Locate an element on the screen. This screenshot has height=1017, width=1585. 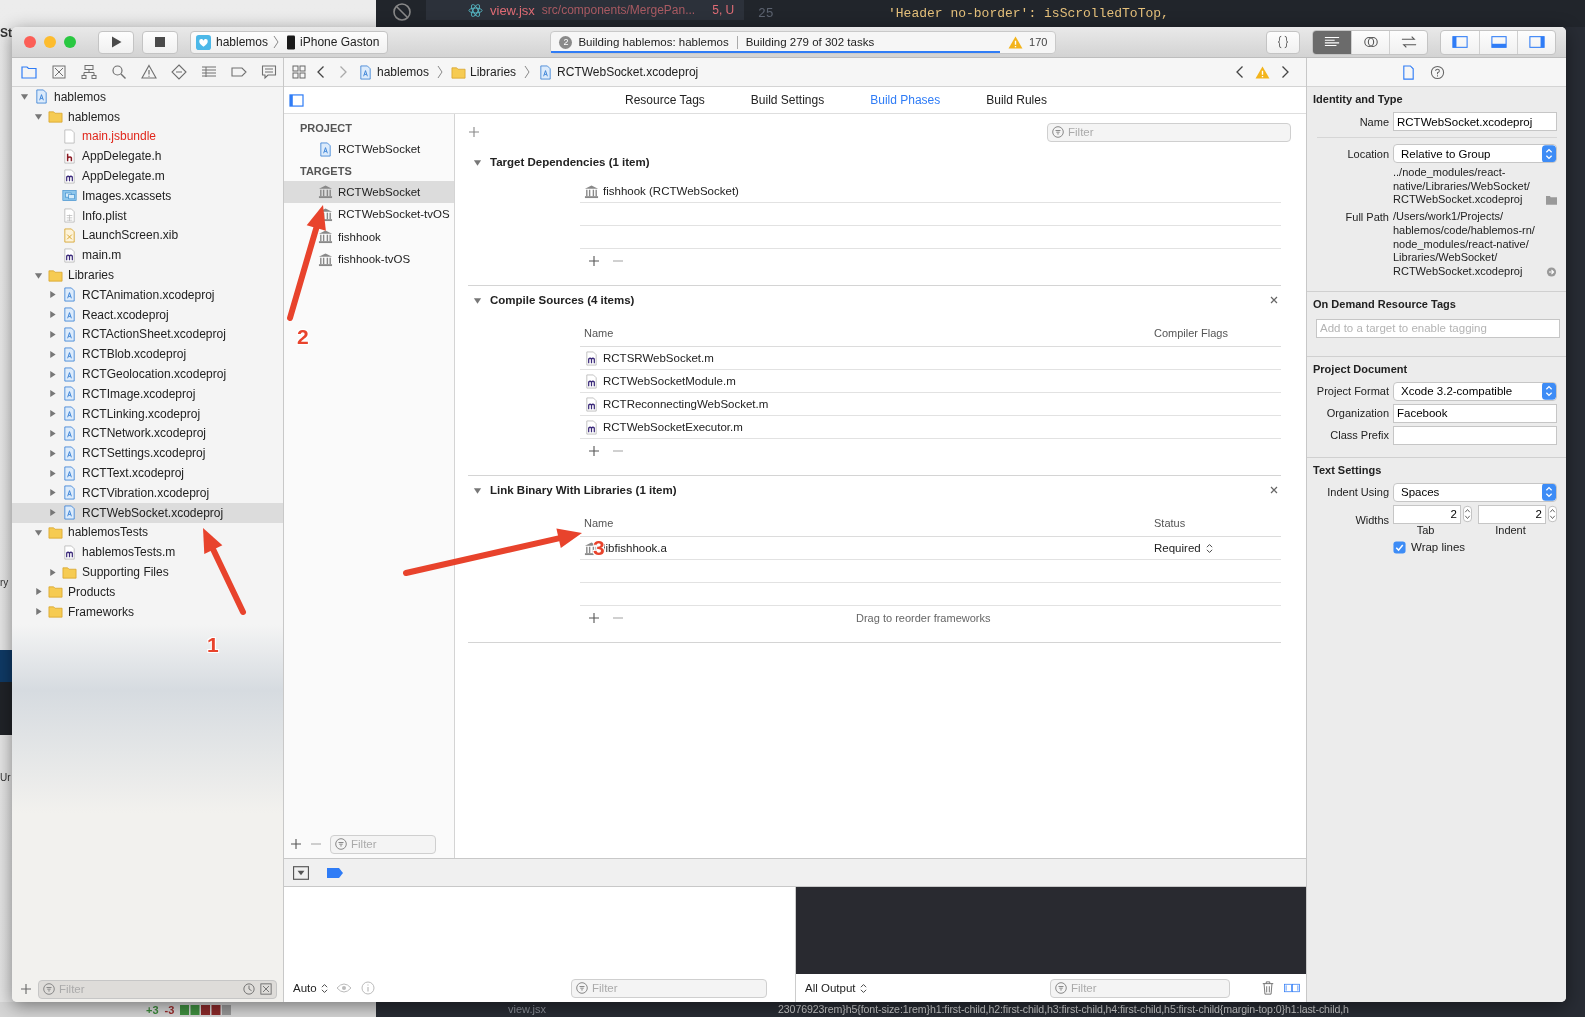
tree-row: React.xcodeproj is located at coordinates (147, 314).